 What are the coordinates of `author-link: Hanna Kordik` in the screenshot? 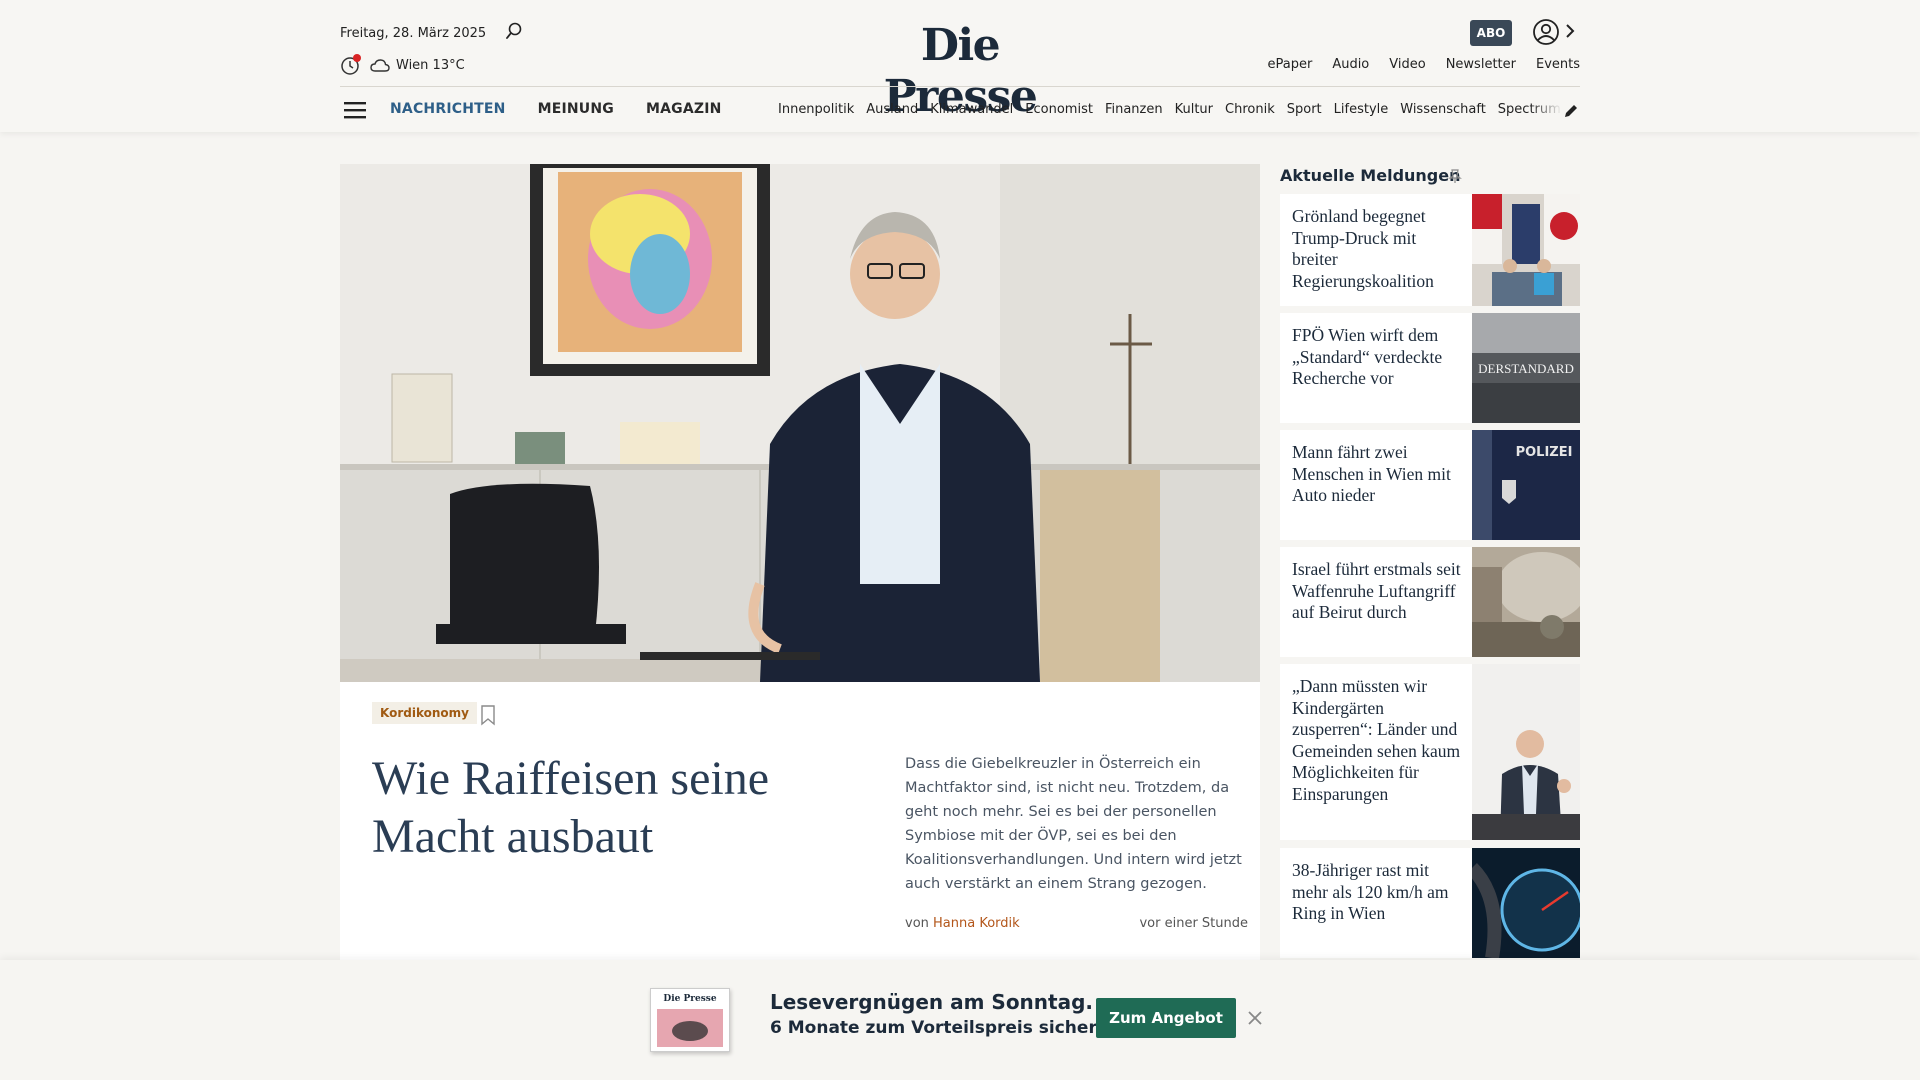 It's located at (976, 923).